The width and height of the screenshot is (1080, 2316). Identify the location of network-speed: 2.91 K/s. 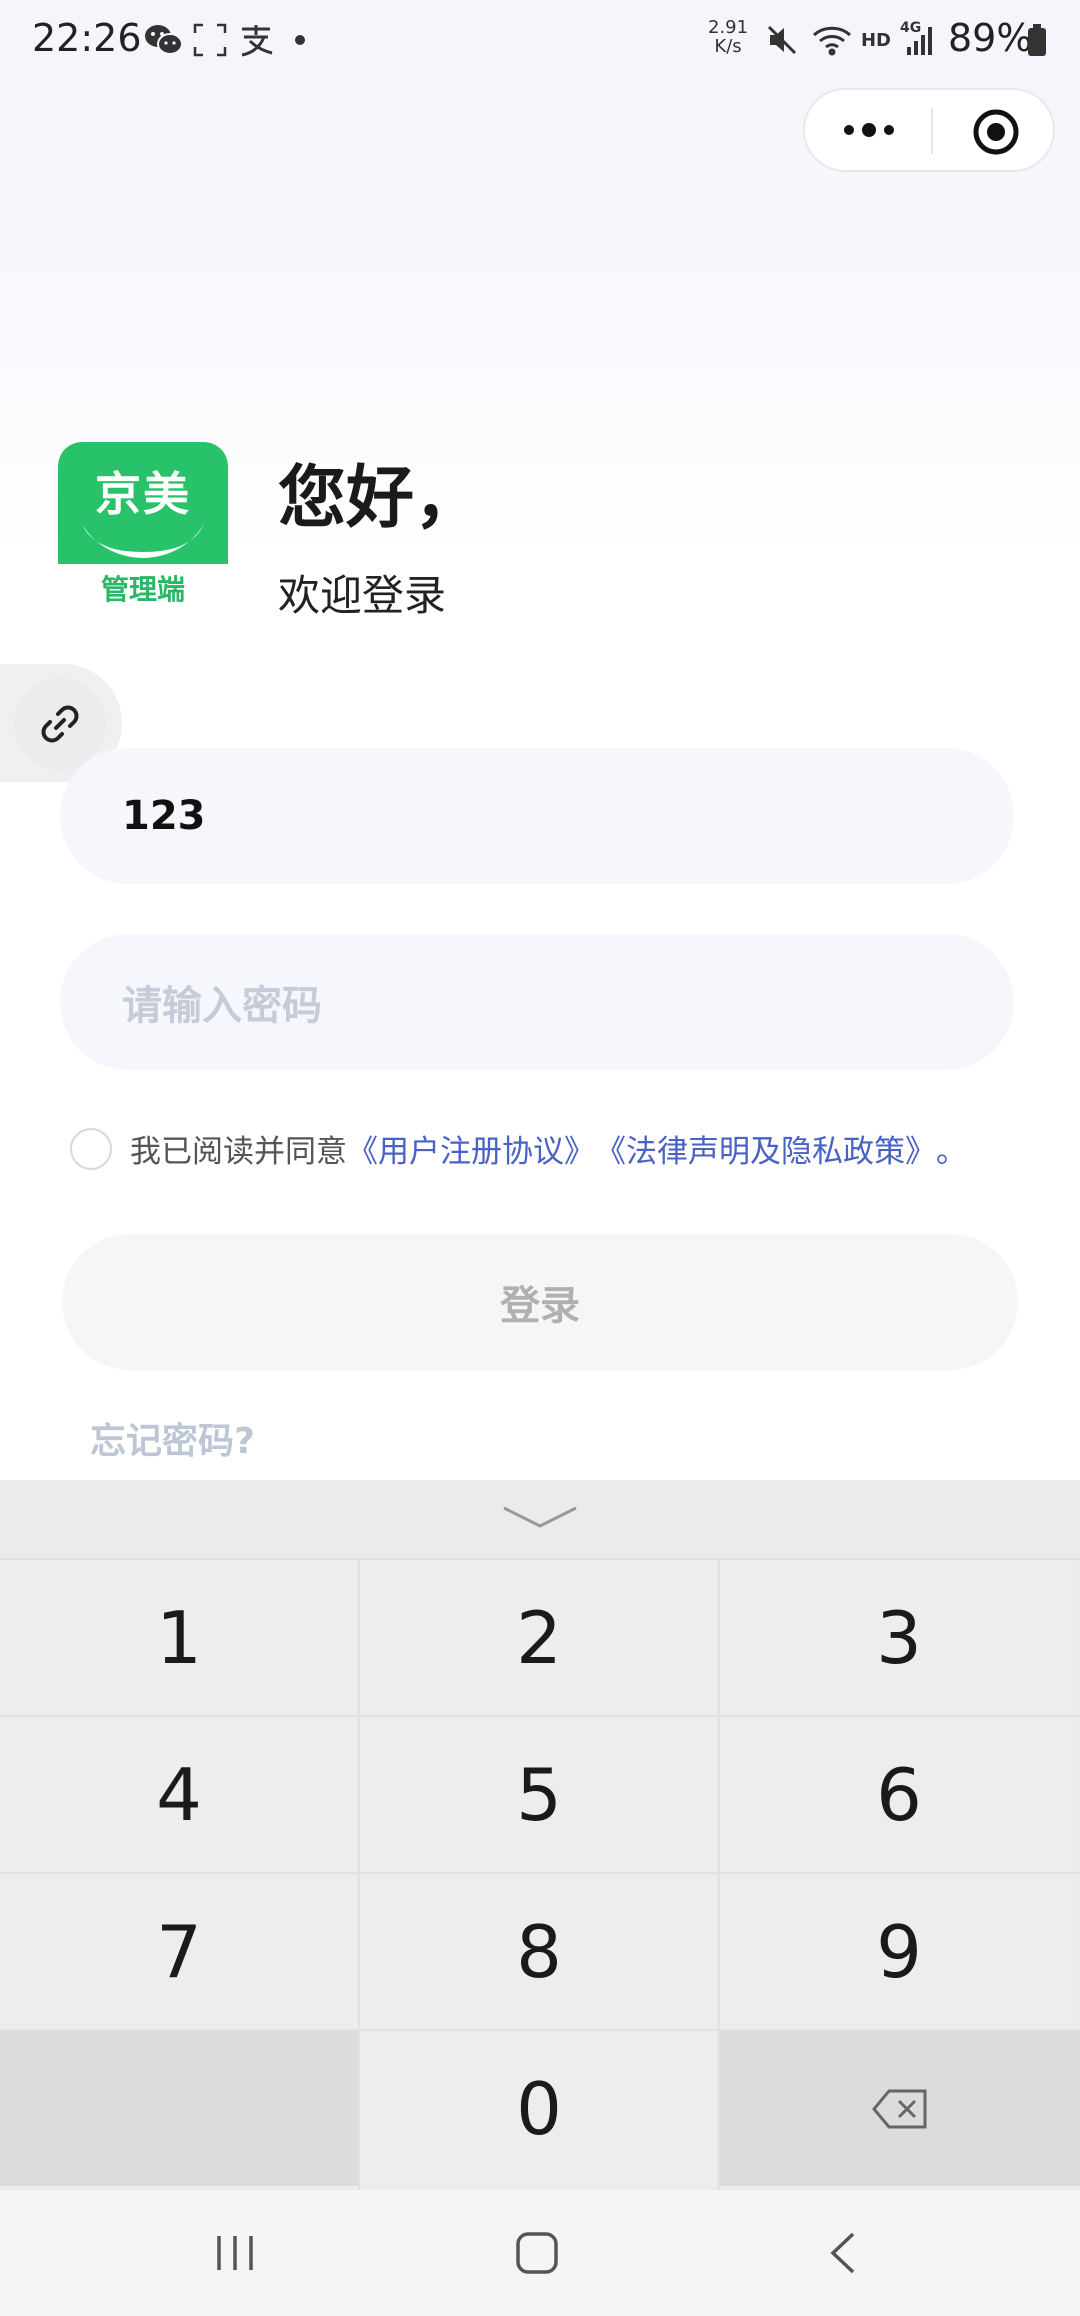
(728, 37).